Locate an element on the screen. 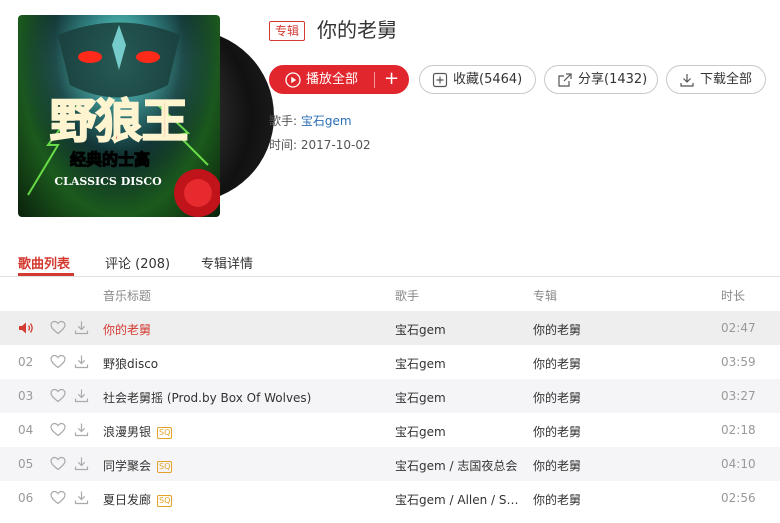  song-row: 02 野狼disco 宝石gem 你的老舅 03:59 is located at coordinates (390, 362).